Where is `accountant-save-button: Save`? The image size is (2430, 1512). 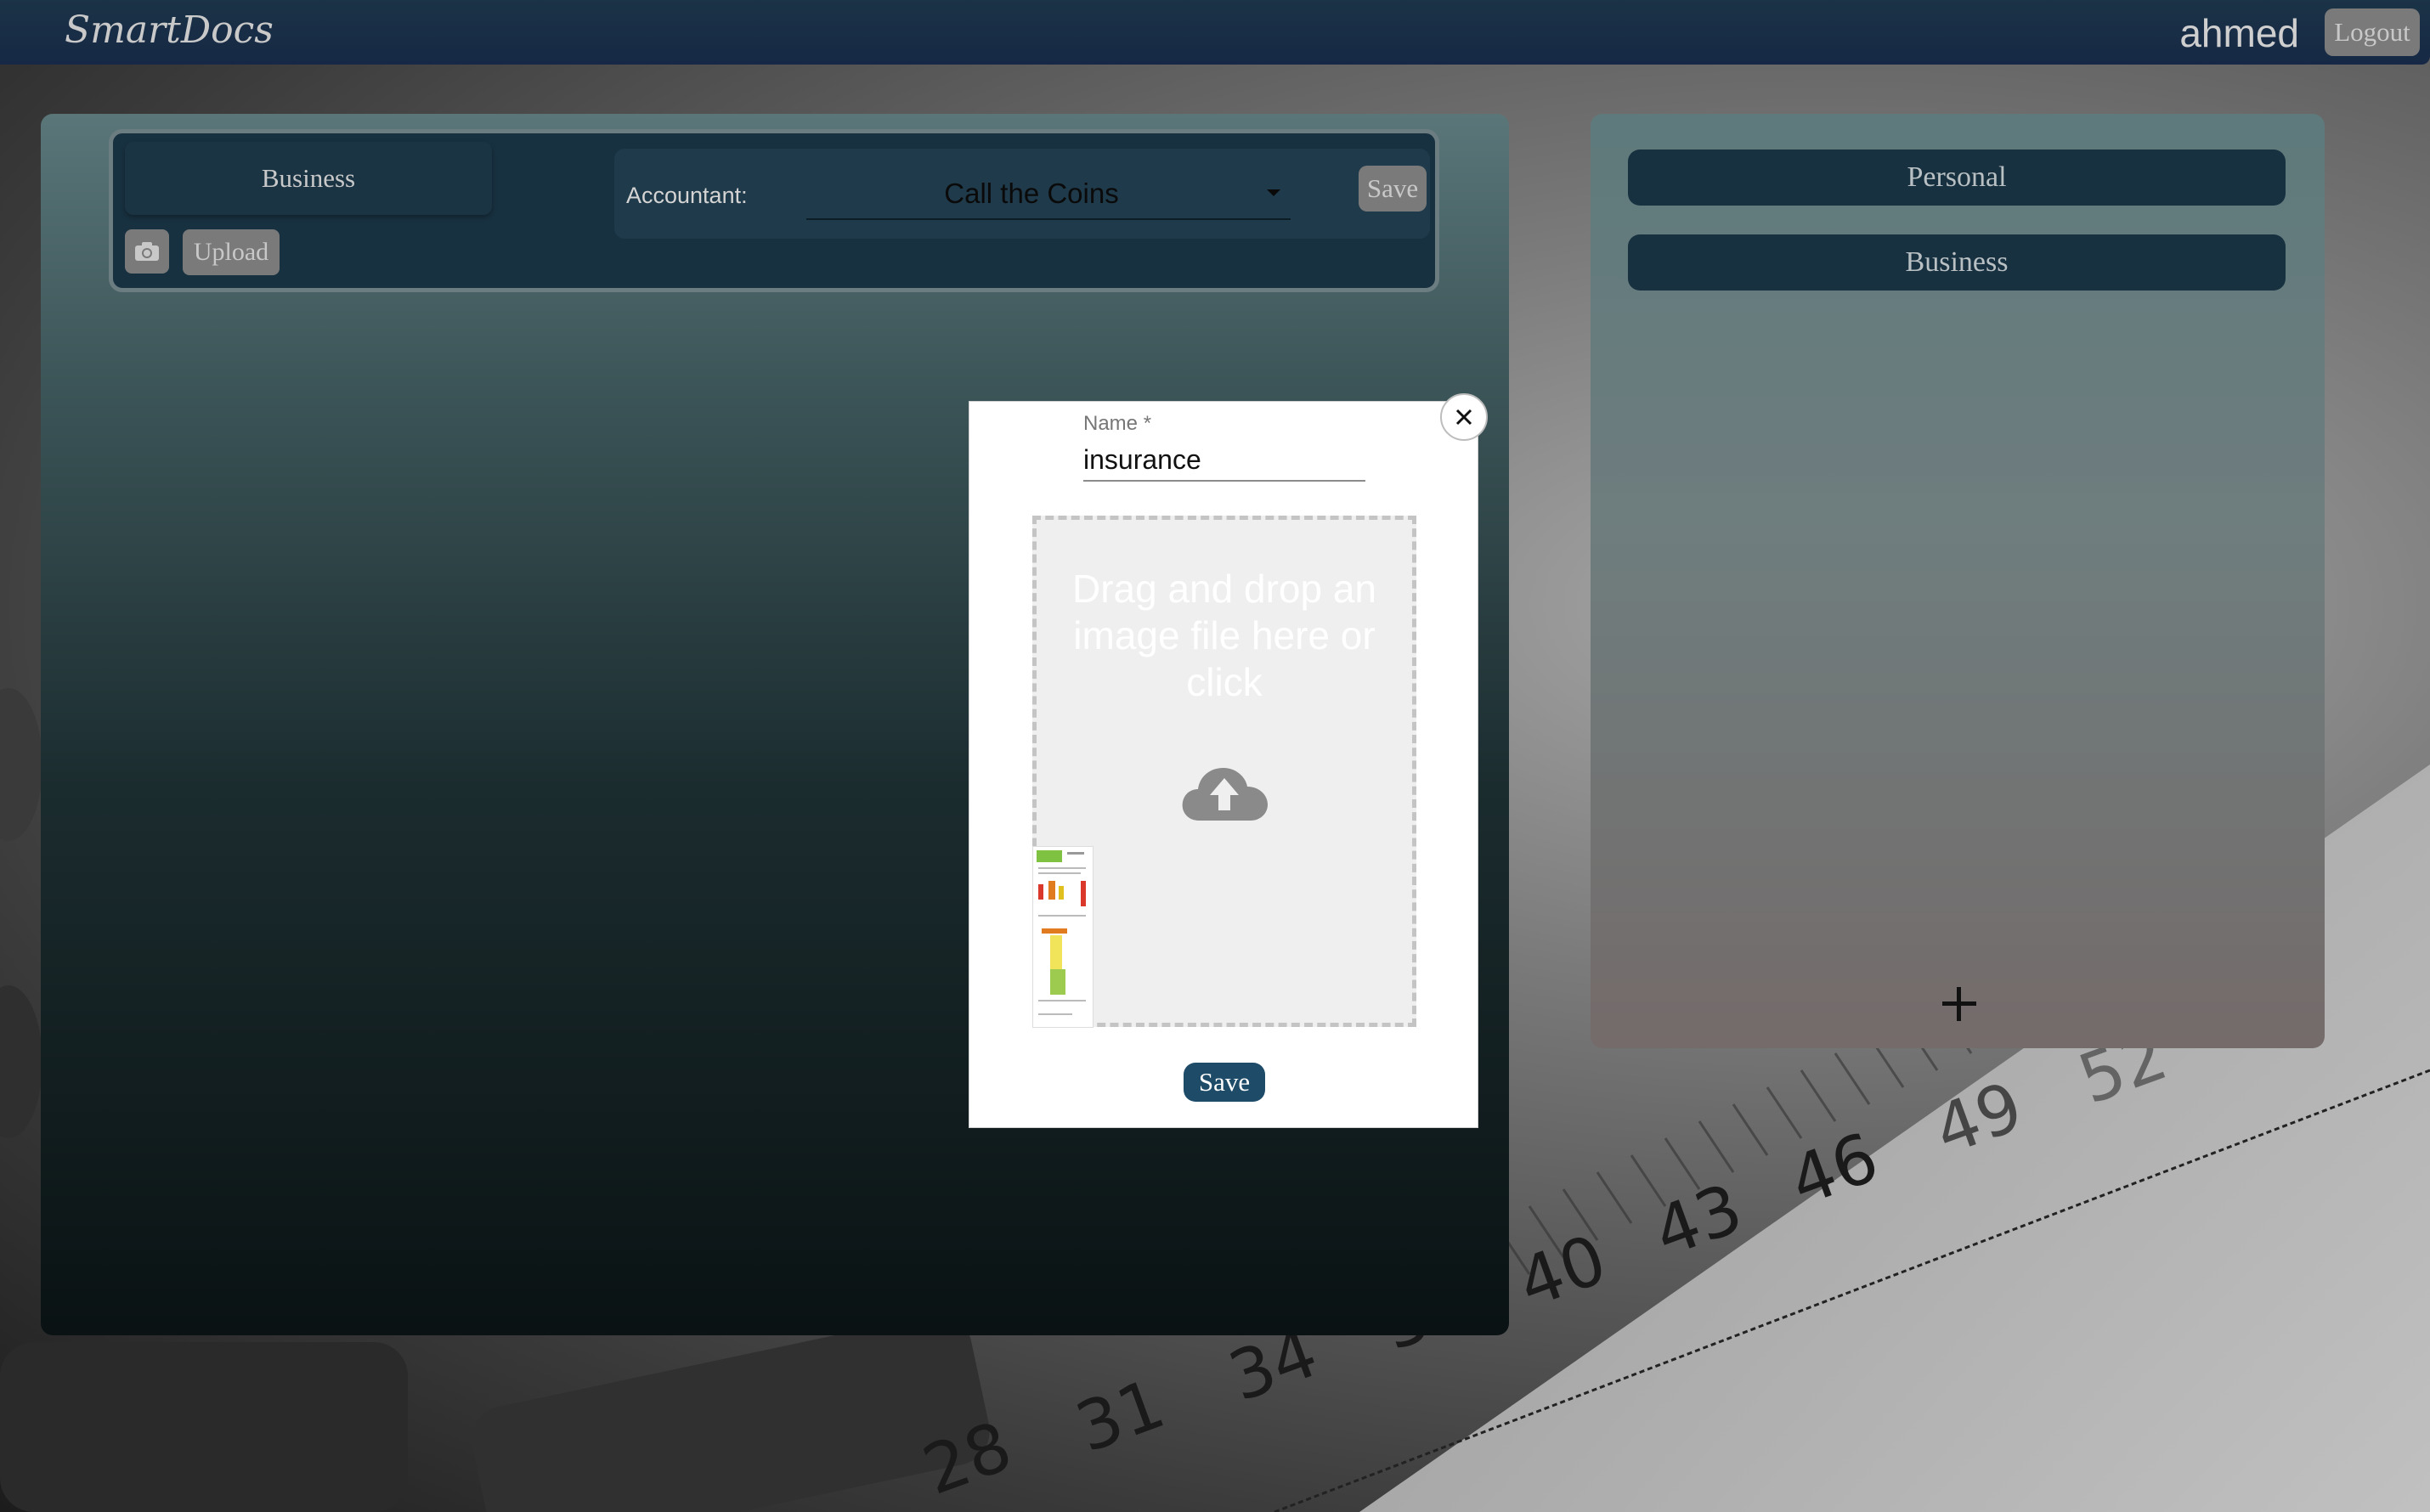 accountant-save-button: Save is located at coordinates (1393, 189).